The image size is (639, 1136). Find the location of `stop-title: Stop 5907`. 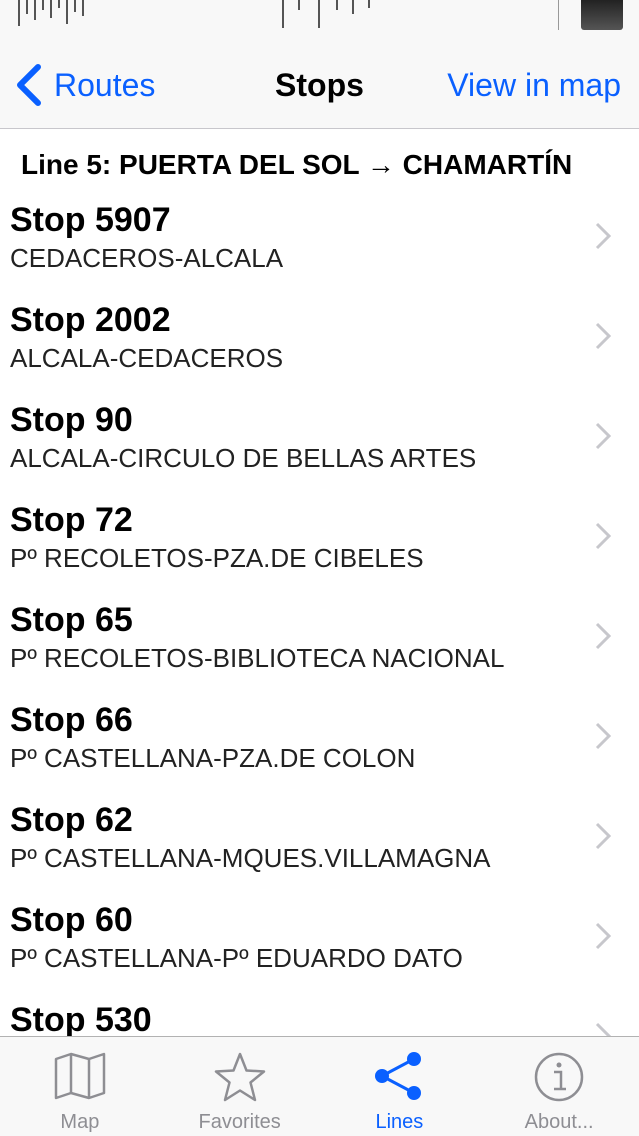

stop-title: Stop 5907 is located at coordinates (90, 220).